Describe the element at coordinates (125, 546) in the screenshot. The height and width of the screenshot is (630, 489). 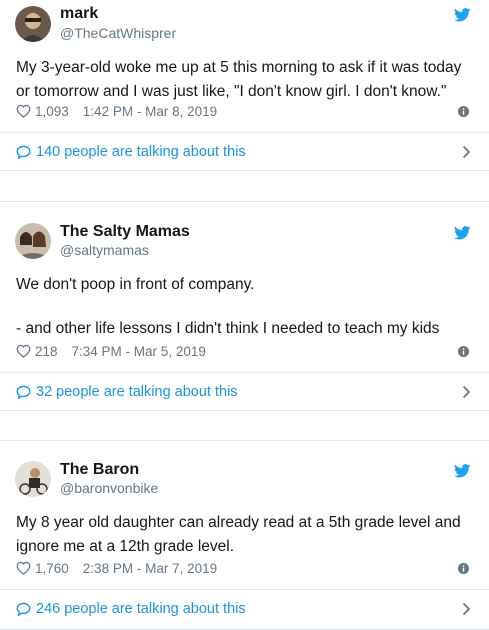
I see `tweet-text-line: ignore me at a 12th grade level.` at that location.